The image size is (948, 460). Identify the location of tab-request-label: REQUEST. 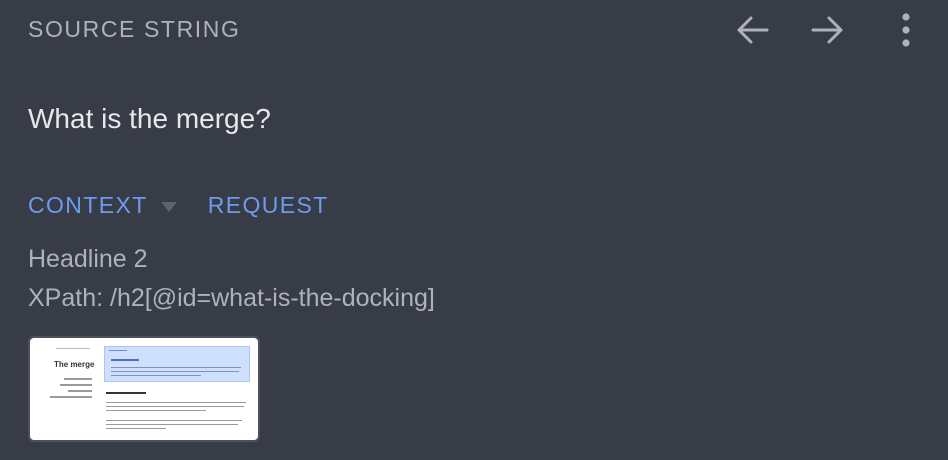
(268, 205).